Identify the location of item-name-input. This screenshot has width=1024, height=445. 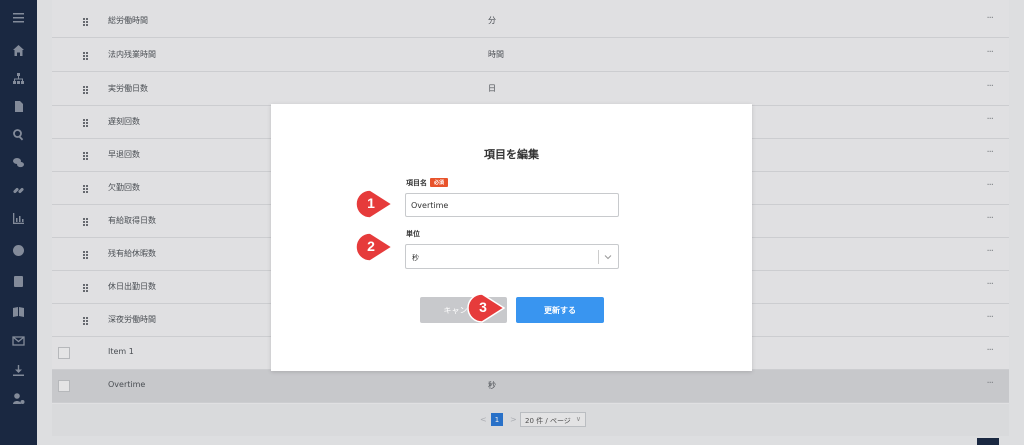
(512, 205).